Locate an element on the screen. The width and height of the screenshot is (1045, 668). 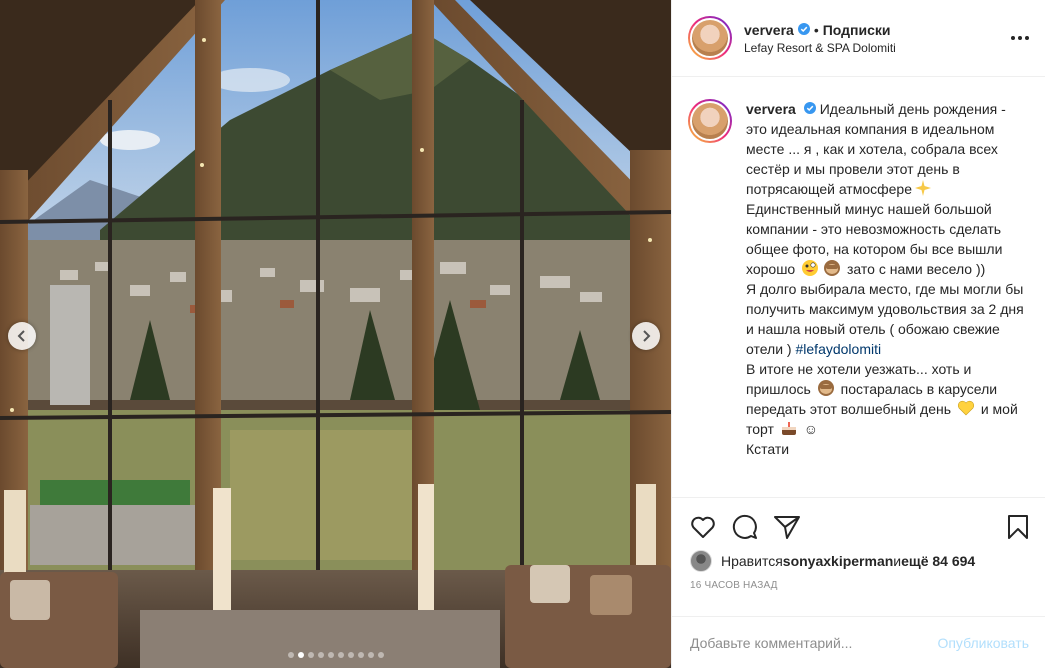
caption-text-9: Кстати is located at coordinates (768, 449).